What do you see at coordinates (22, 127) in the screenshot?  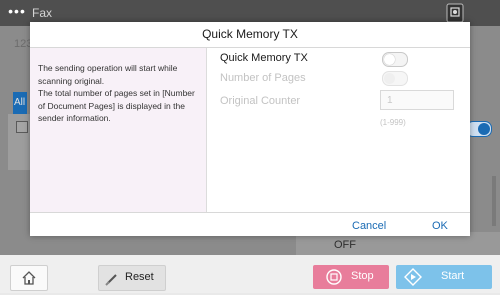 I see `destination-checkbox` at bounding box center [22, 127].